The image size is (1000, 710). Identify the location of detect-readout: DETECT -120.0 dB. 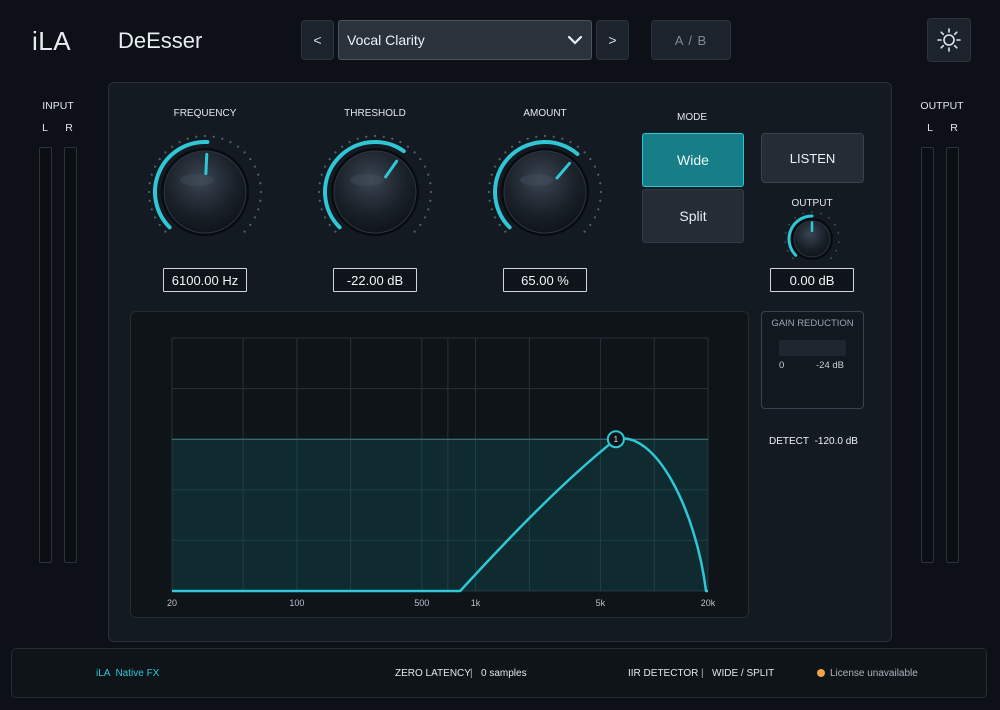
(813, 441).